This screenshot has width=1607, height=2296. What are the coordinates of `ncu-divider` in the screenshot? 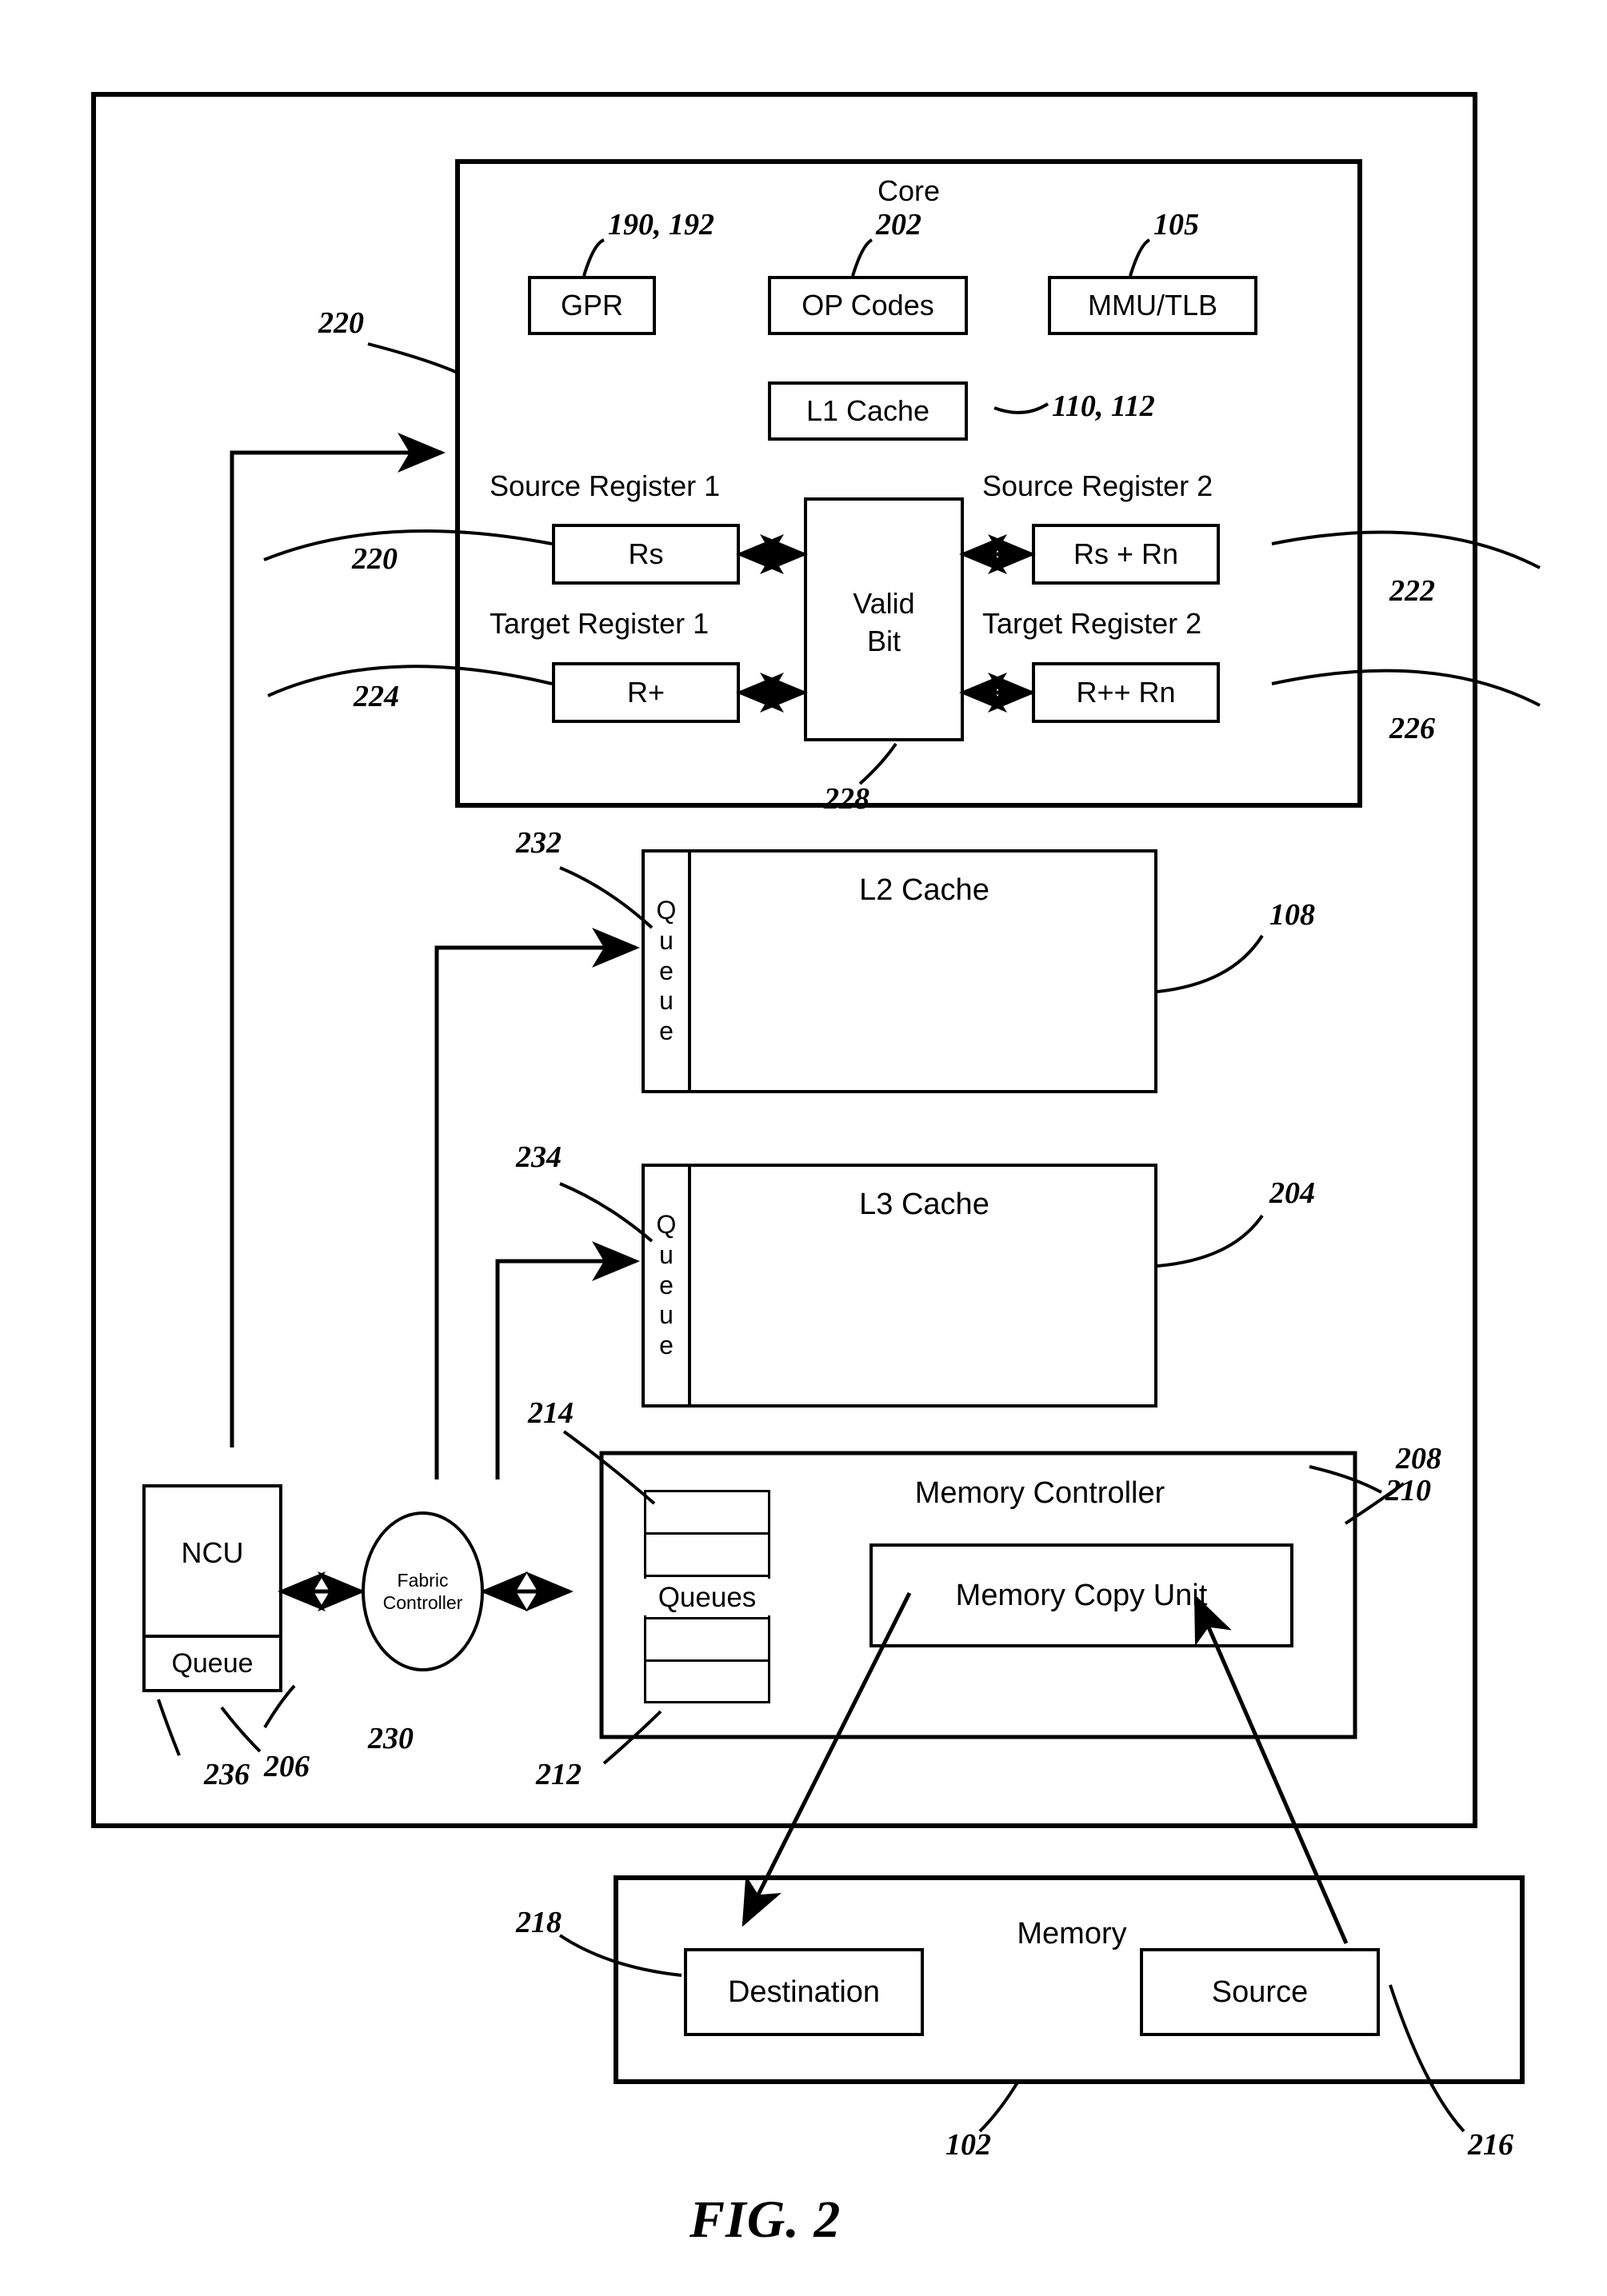 It's located at (212, 1637).